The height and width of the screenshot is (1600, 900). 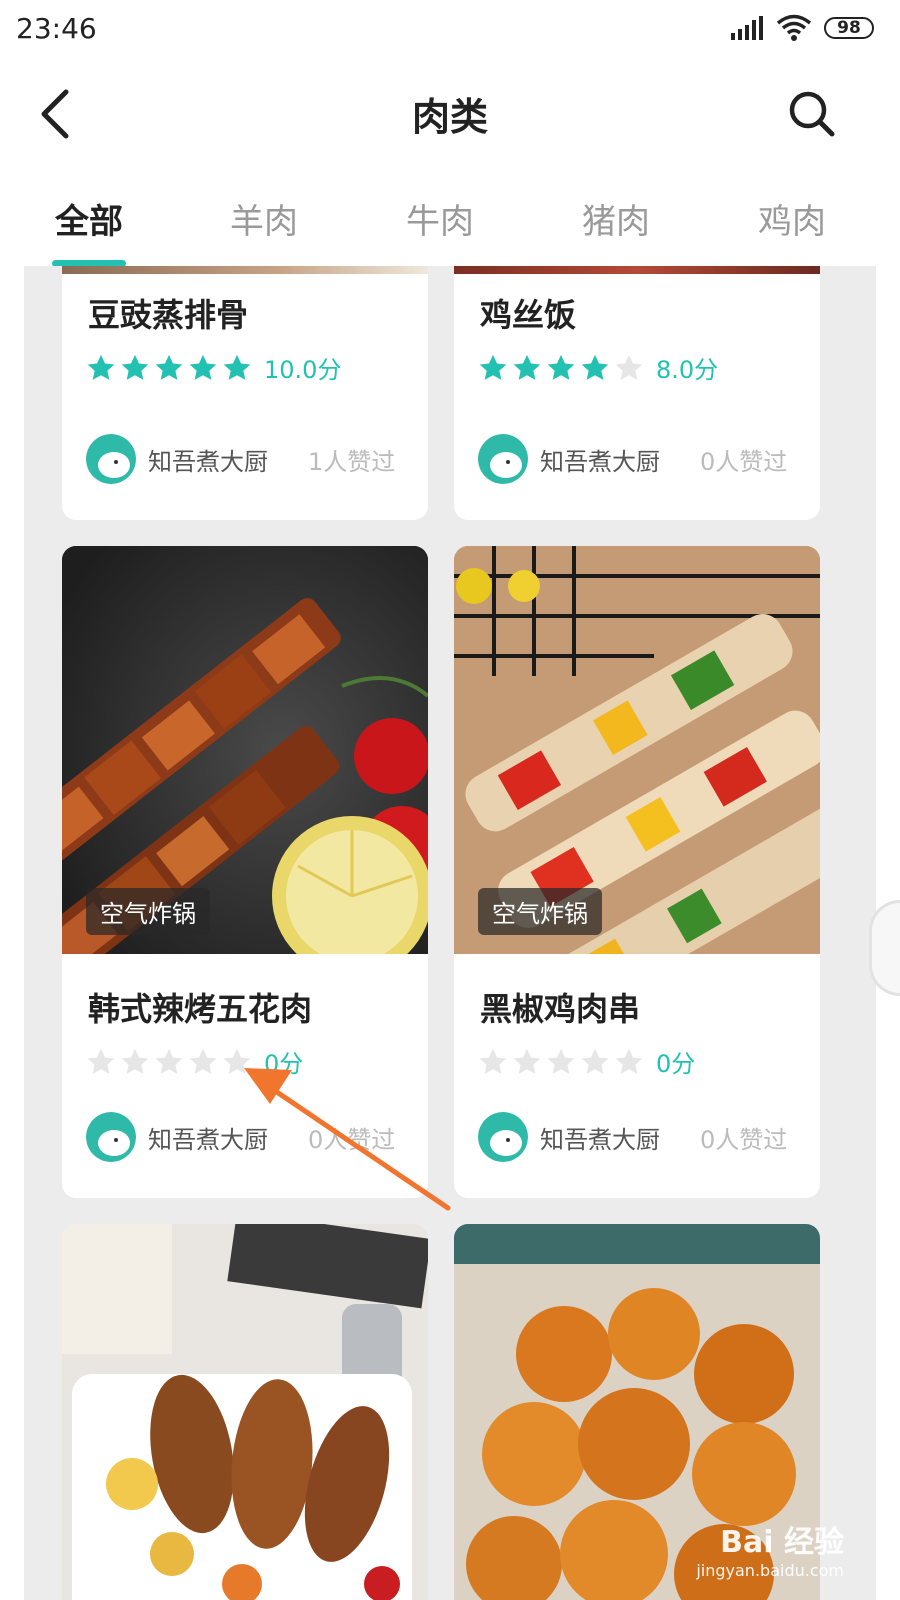 I want to click on watermark-brand: Bai 经验, so click(x=782, y=1542).